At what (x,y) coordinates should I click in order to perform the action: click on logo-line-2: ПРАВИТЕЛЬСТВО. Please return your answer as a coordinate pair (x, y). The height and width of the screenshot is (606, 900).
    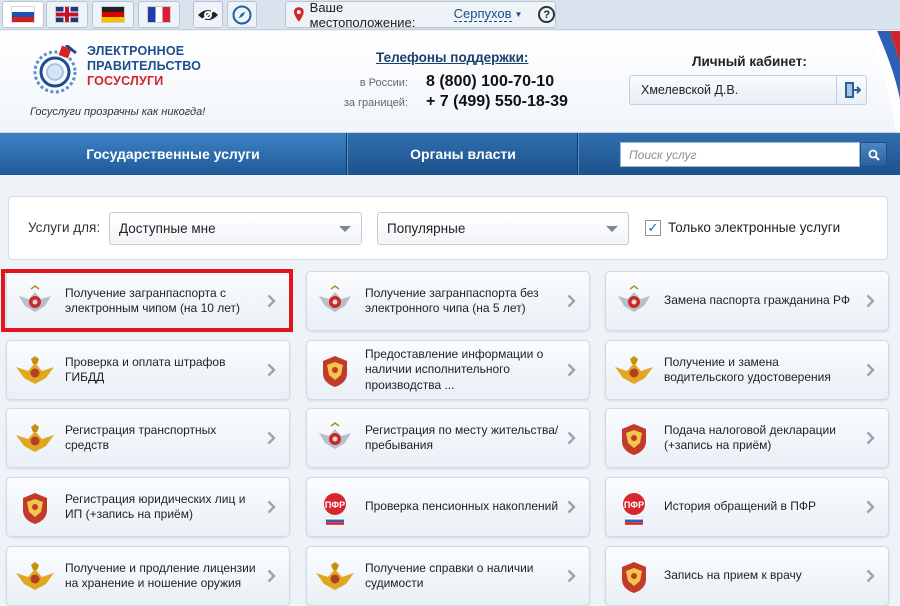
    Looking at the image, I should click on (144, 66).